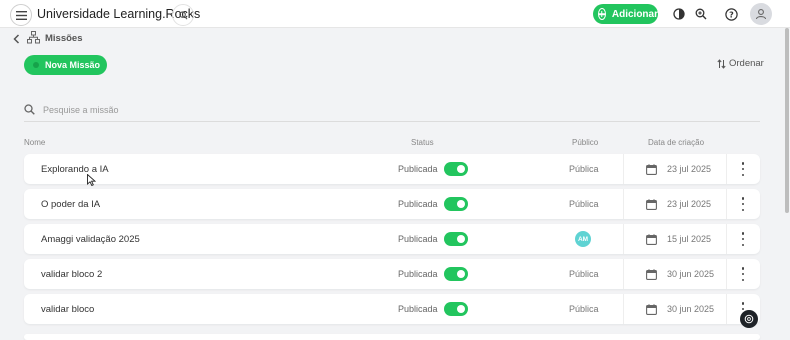  What do you see at coordinates (422, 142) in the screenshot?
I see `column-header-status: Status` at bounding box center [422, 142].